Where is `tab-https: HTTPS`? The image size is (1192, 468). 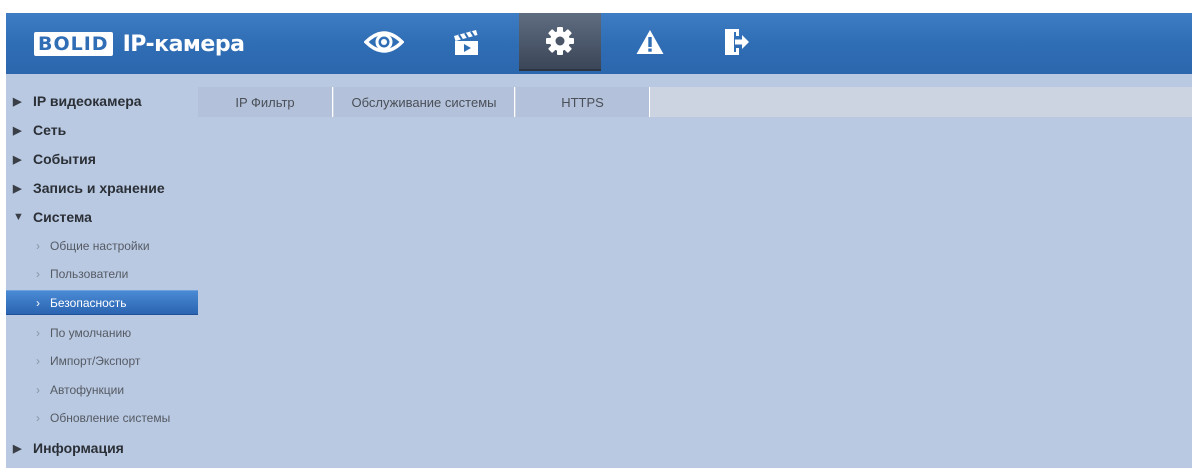 tab-https: HTTPS is located at coordinates (583, 102).